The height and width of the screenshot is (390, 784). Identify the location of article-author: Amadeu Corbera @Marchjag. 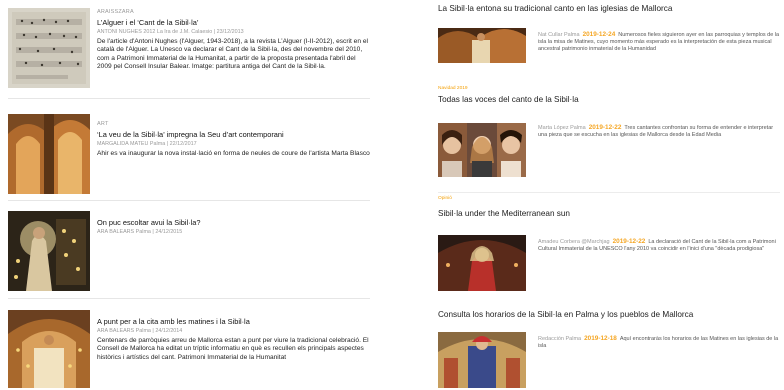
(574, 242).